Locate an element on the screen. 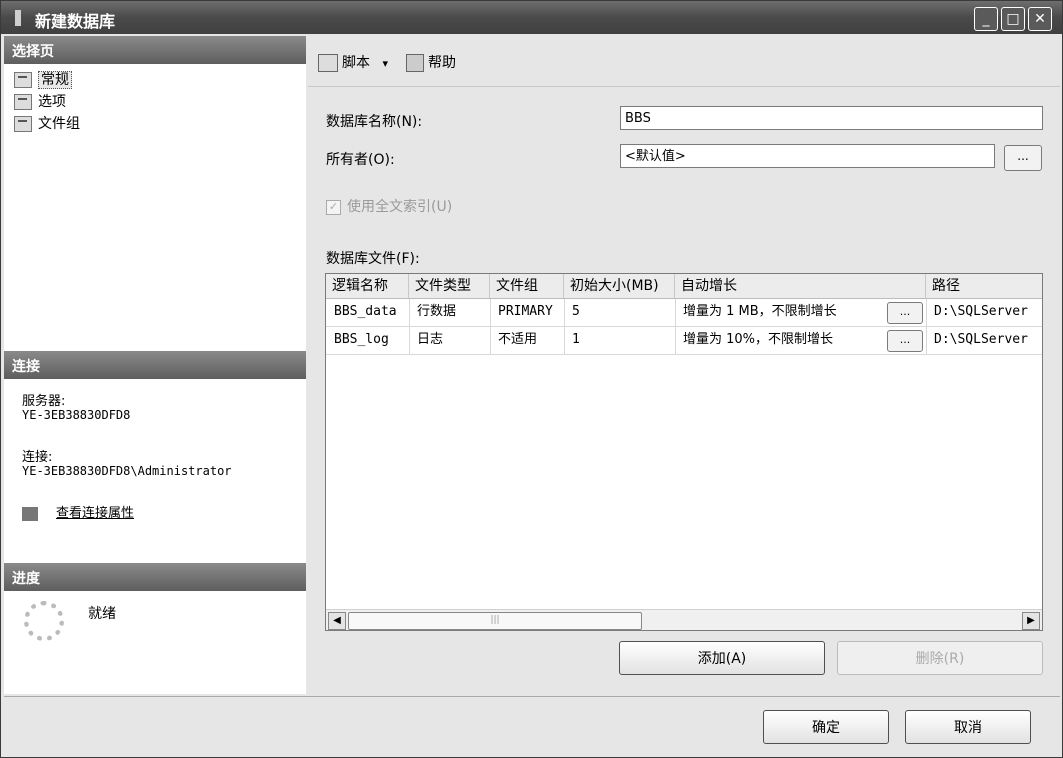  scroll-right-icon: ▶ is located at coordinates (1031, 621).